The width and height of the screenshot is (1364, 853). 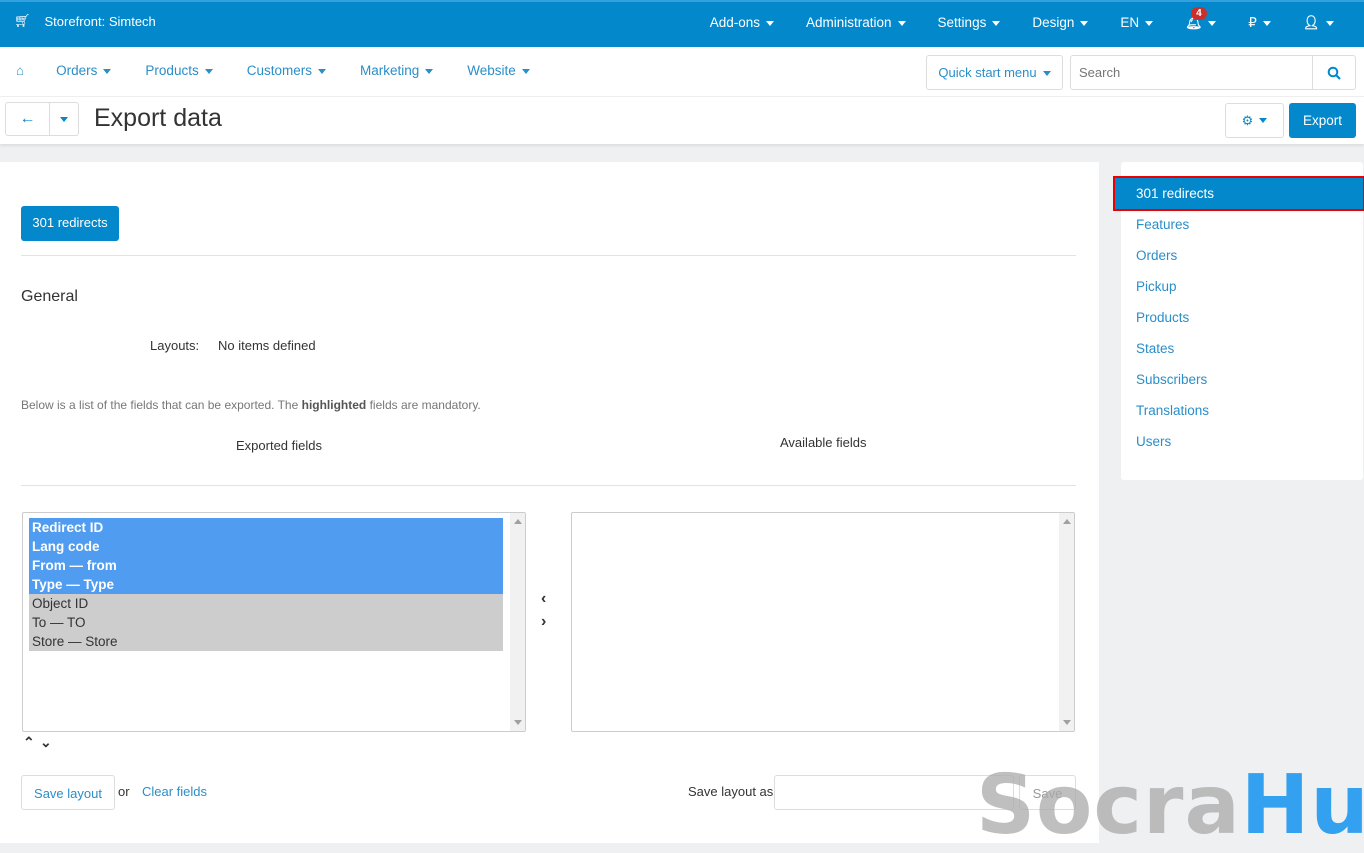 What do you see at coordinates (266, 584) in the screenshot?
I see `field-option: Type — Type` at bounding box center [266, 584].